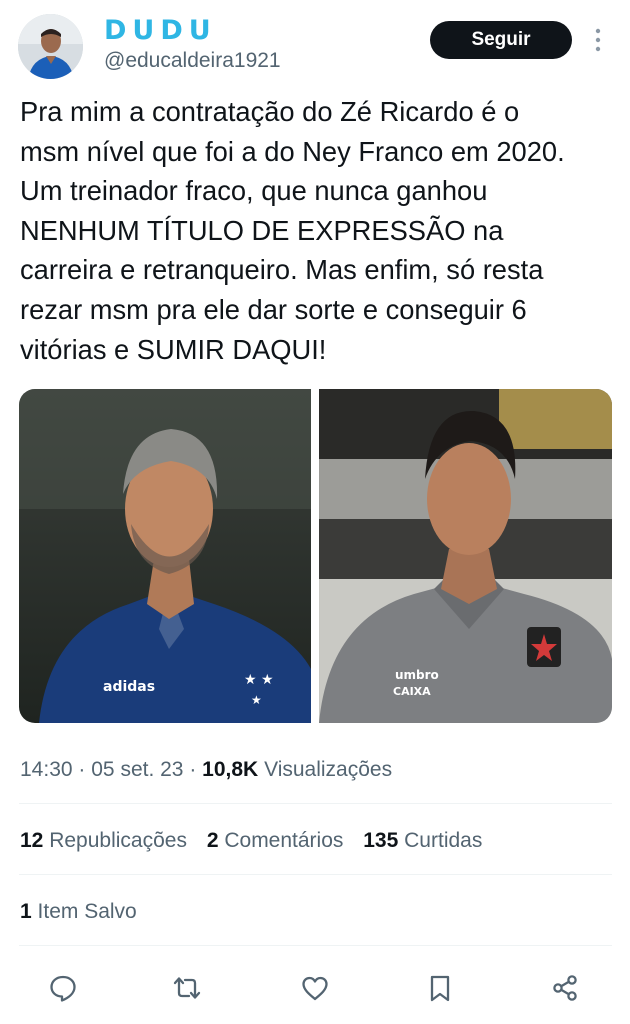 The width and height of the screenshot is (630, 1024). What do you see at coordinates (440, 988) in the screenshot?
I see `bookmark-icon` at bounding box center [440, 988].